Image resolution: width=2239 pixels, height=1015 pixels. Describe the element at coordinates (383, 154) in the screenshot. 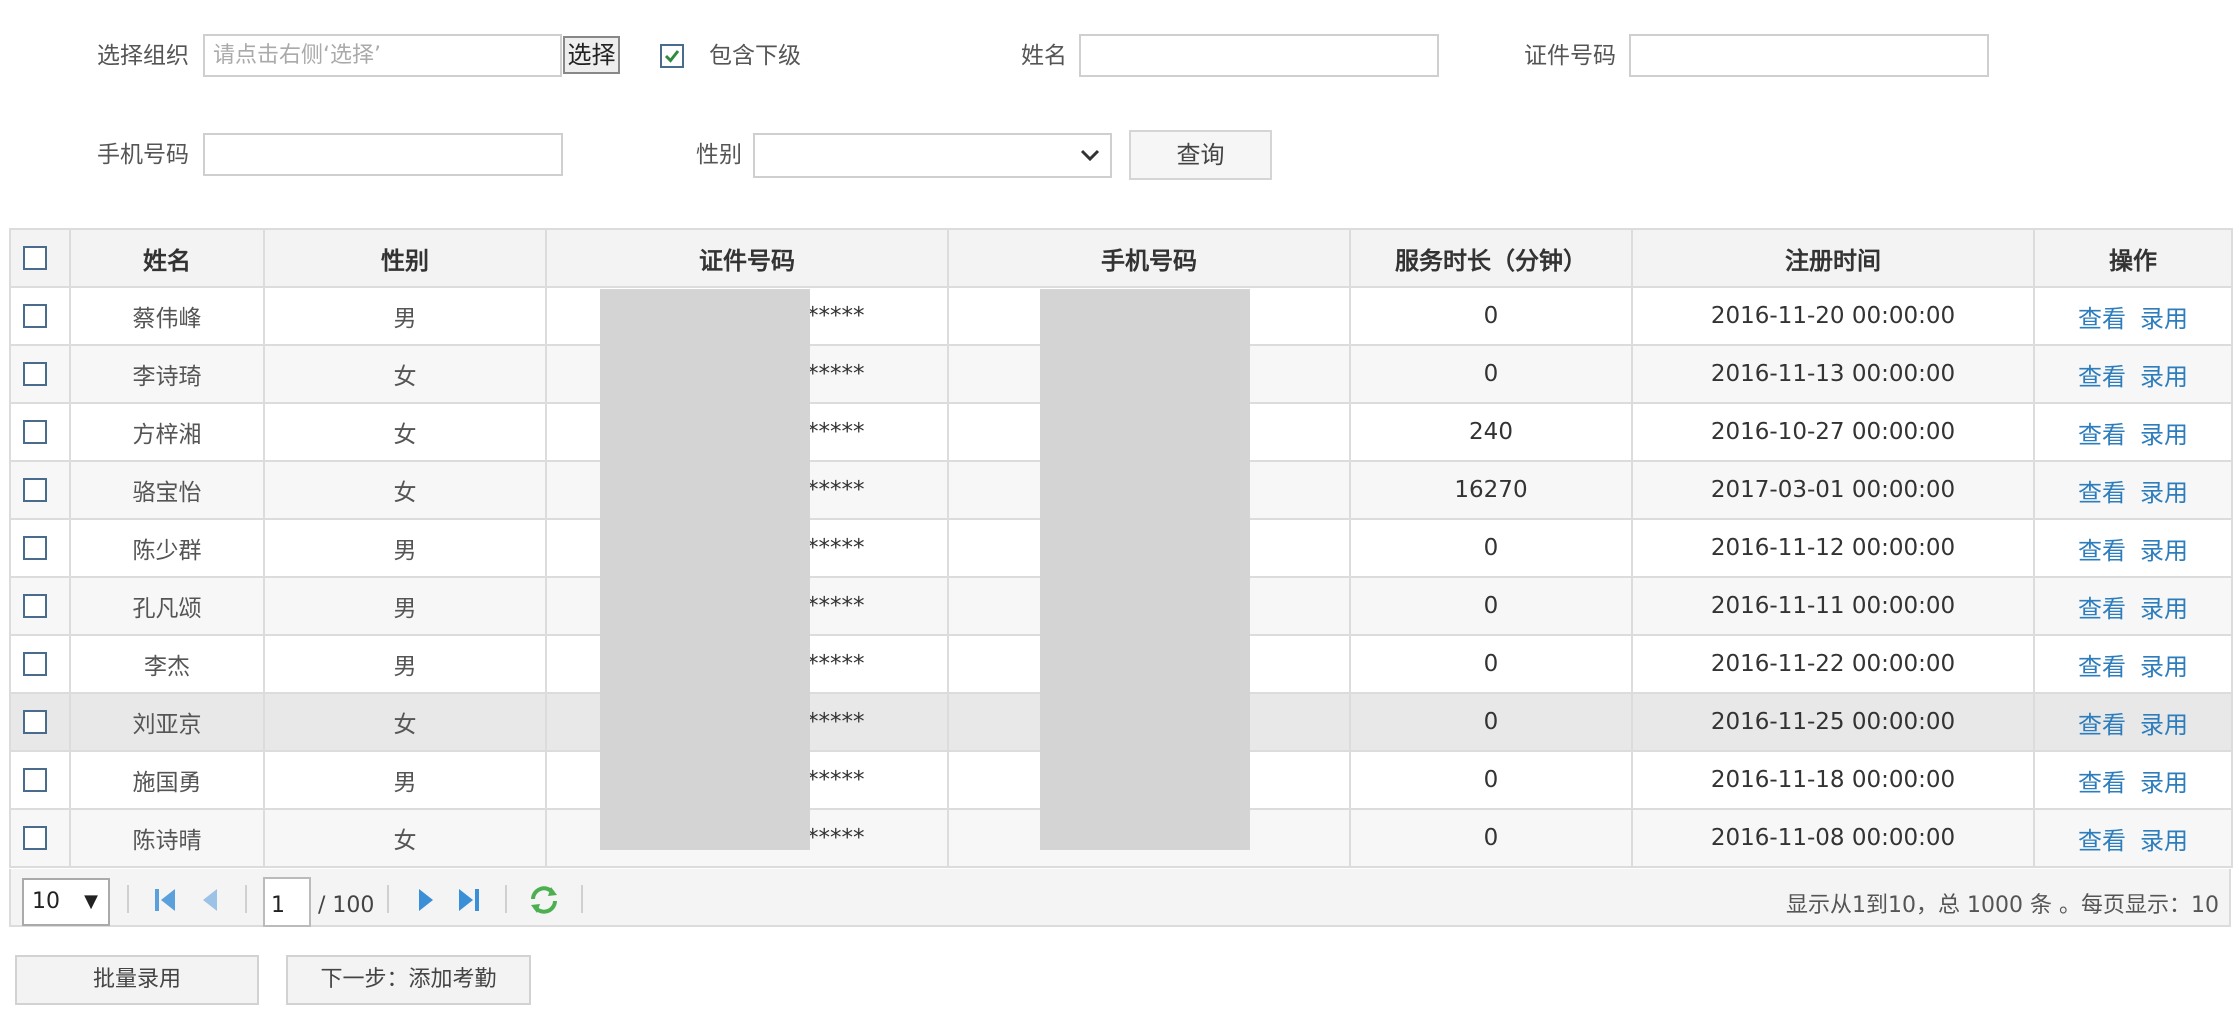

I see `phone-input` at that location.